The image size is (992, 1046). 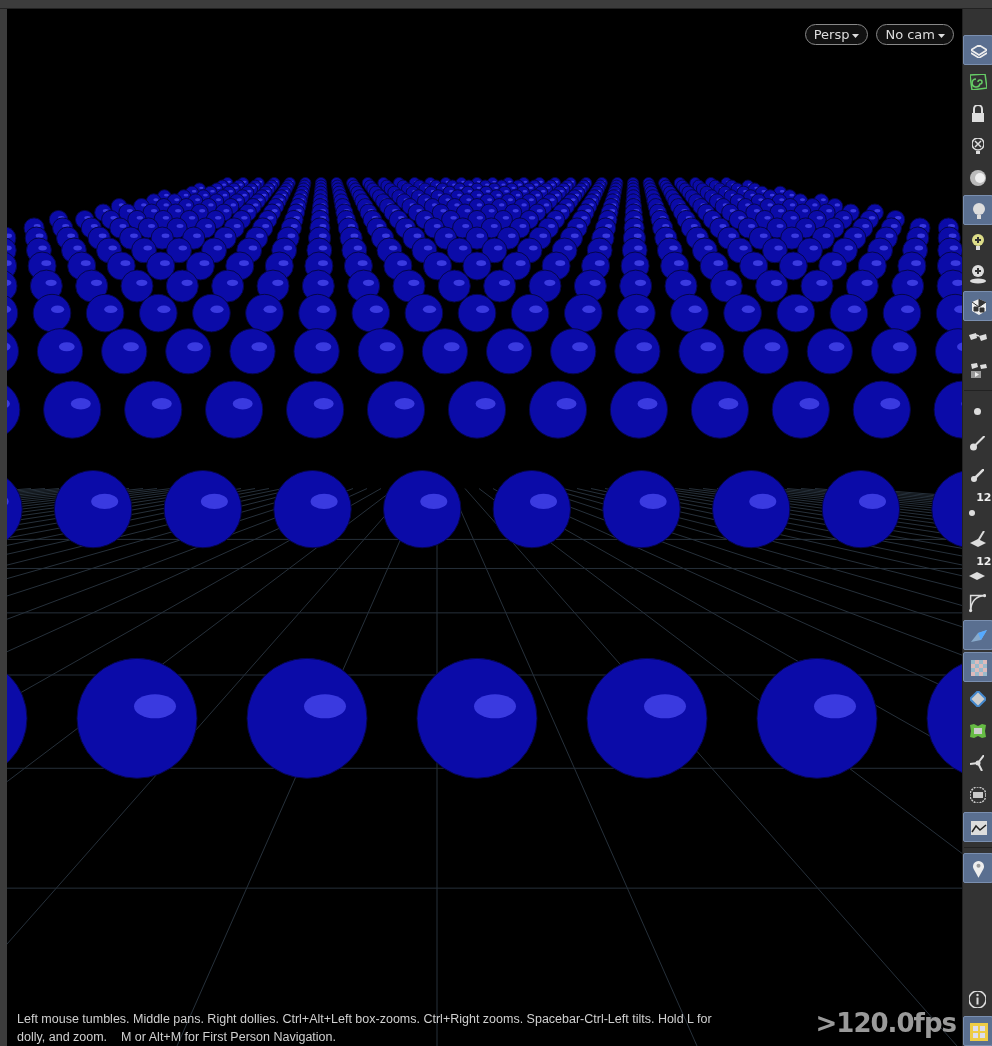 I want to click on bulb-tool-button, so click(x=977, y=210).